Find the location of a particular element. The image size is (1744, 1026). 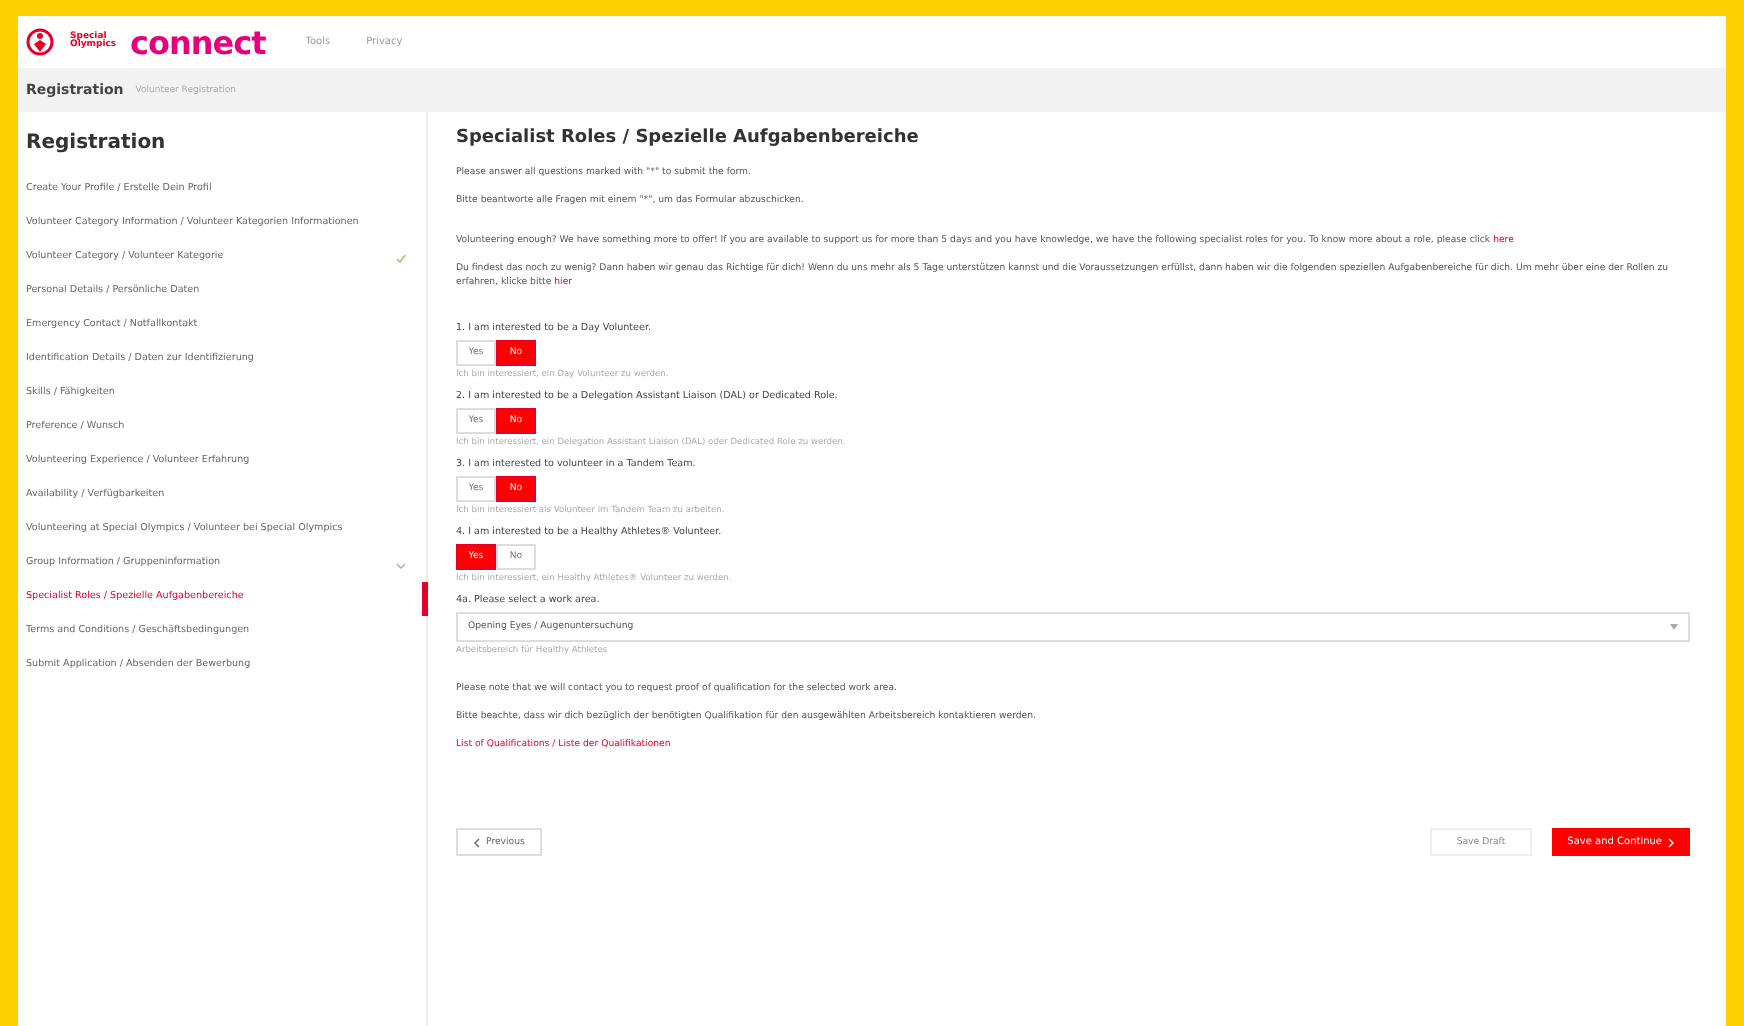

section-title: Specialist Roles / Spezielle Aufgabenbereiche is located at coordinates (688, 138).